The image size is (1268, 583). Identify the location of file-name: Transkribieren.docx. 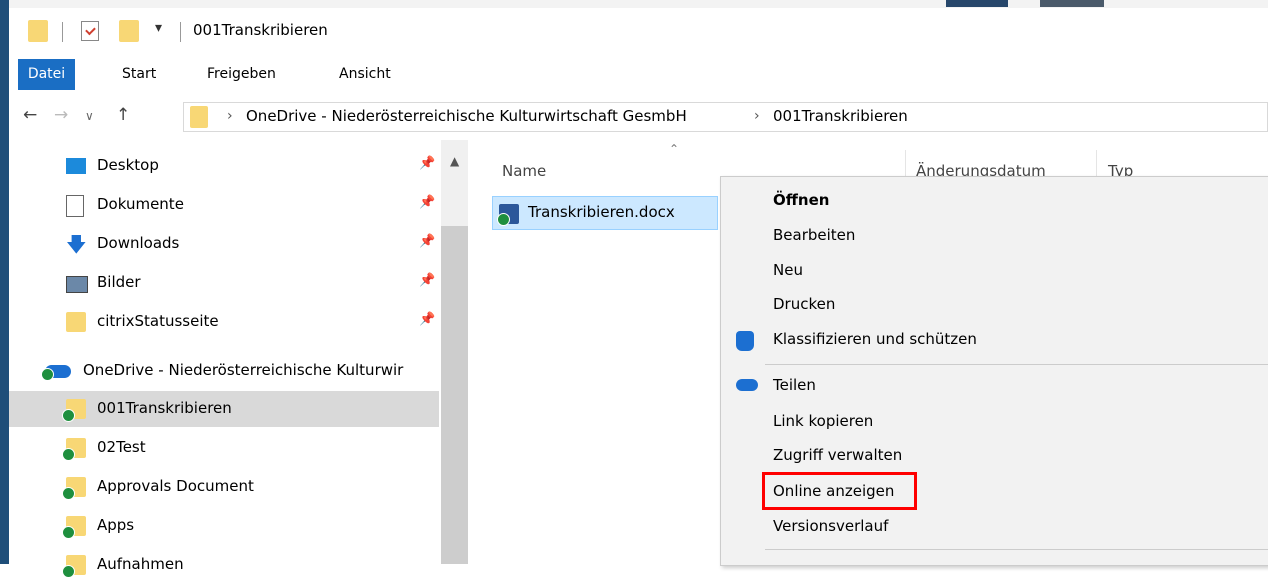
(601, 212).